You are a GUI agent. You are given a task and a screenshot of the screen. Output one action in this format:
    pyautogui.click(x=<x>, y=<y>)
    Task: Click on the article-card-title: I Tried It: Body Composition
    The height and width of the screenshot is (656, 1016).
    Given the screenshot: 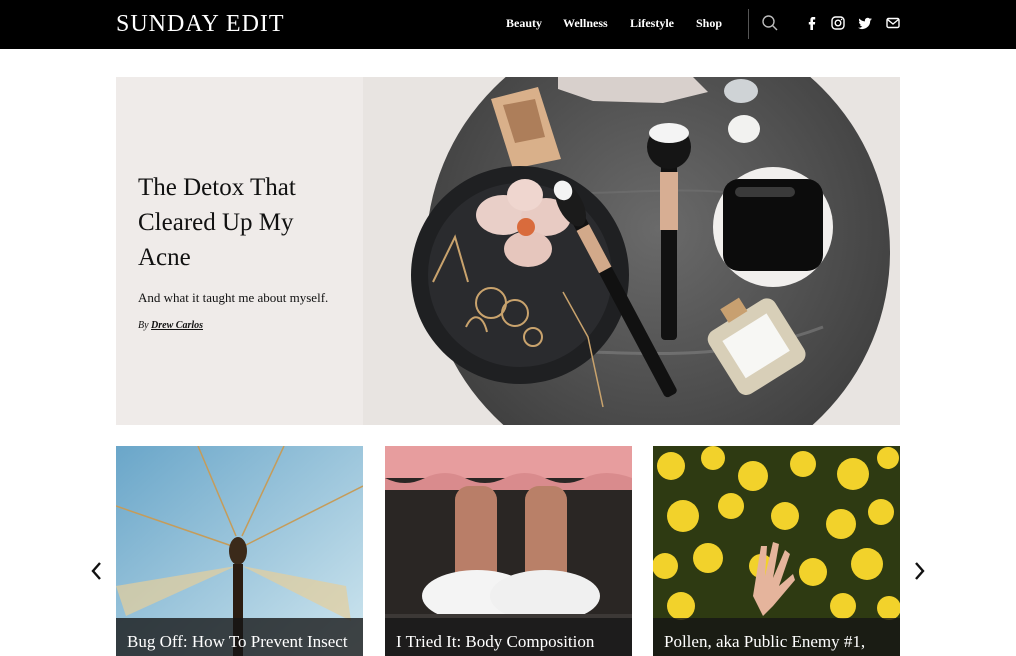 What is the action you would take?
    pyautogui.click(x=495, y=642)
    